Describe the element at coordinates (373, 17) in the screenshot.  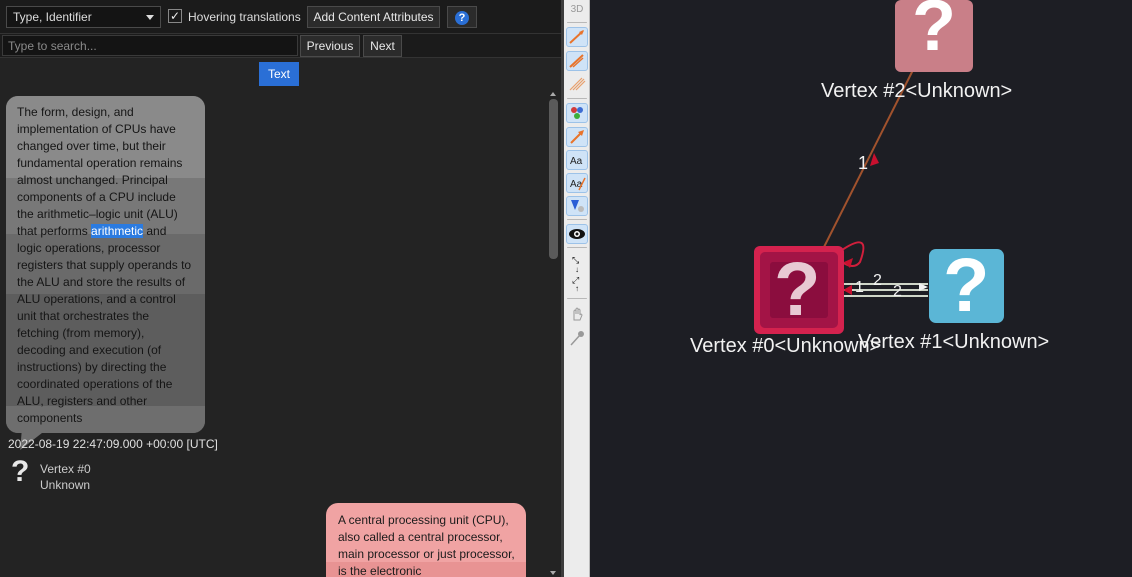
I see `add-content-attributes-button: Add Content Attributes` at that location.